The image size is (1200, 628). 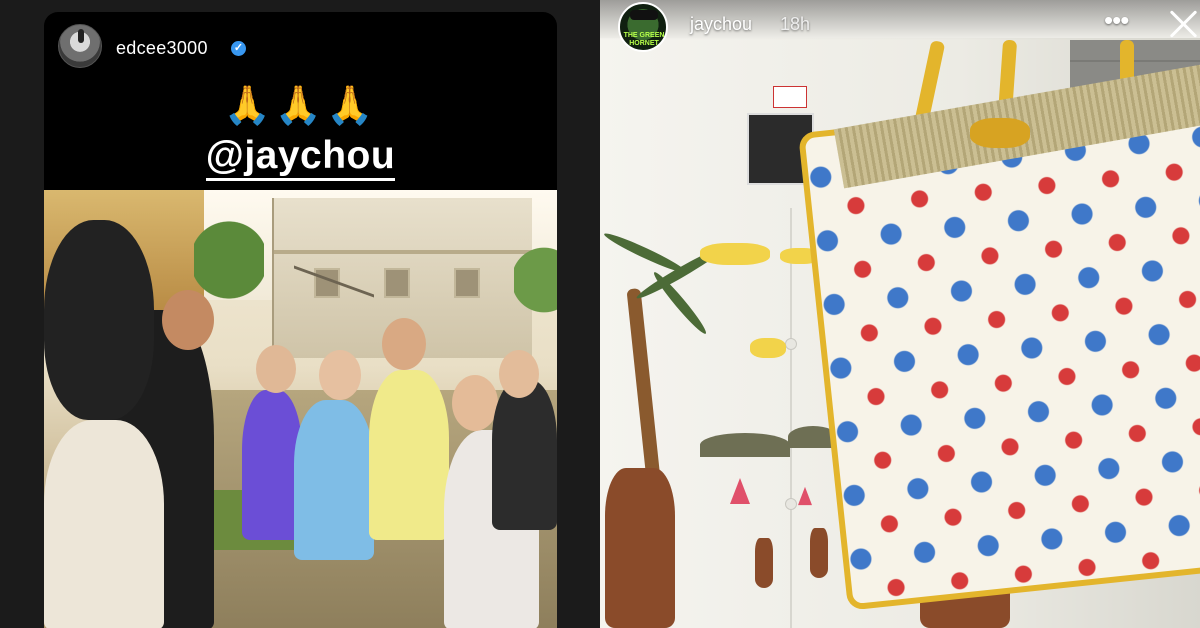 What do you see at coordinates (104, 524) in the screenshot?
I see `person-white-shirt-foreground` at bounding box center [104, 524].